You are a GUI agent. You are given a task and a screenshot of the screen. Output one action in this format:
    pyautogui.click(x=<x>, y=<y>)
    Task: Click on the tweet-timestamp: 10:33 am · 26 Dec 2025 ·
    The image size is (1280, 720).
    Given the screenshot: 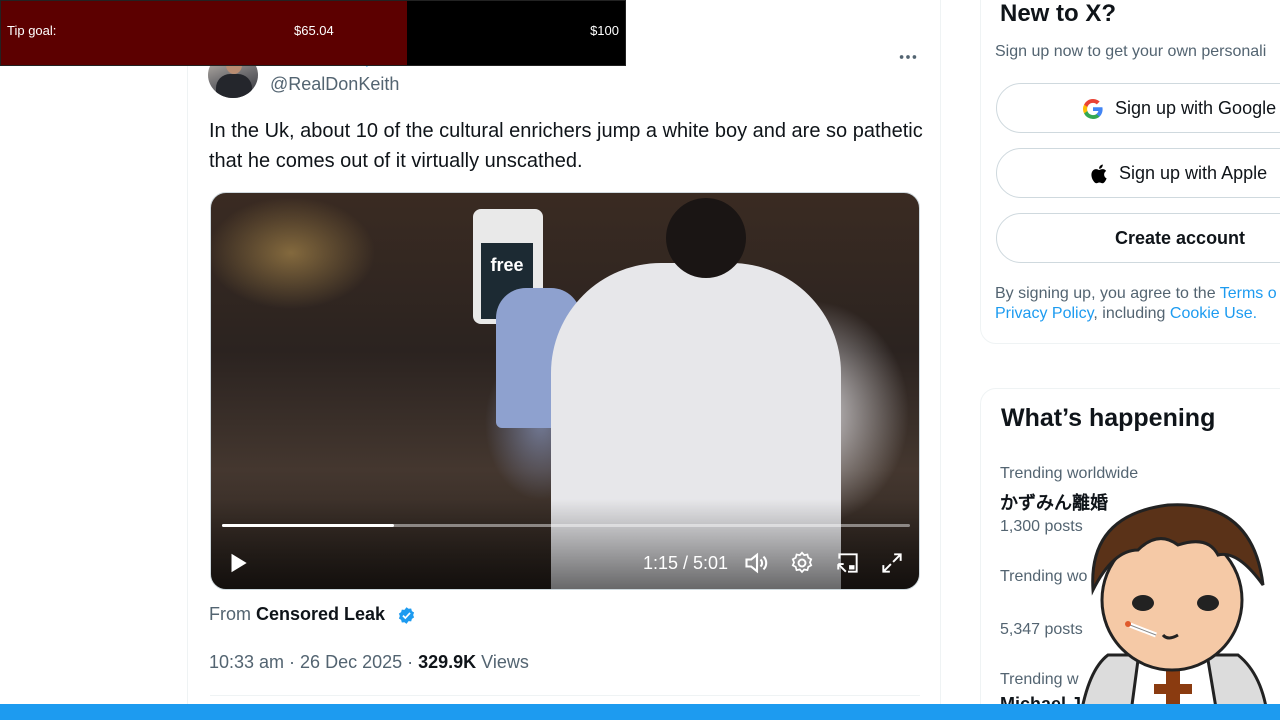 What is the action you would take?
    pyautogui.click(x=313, y=662)
    